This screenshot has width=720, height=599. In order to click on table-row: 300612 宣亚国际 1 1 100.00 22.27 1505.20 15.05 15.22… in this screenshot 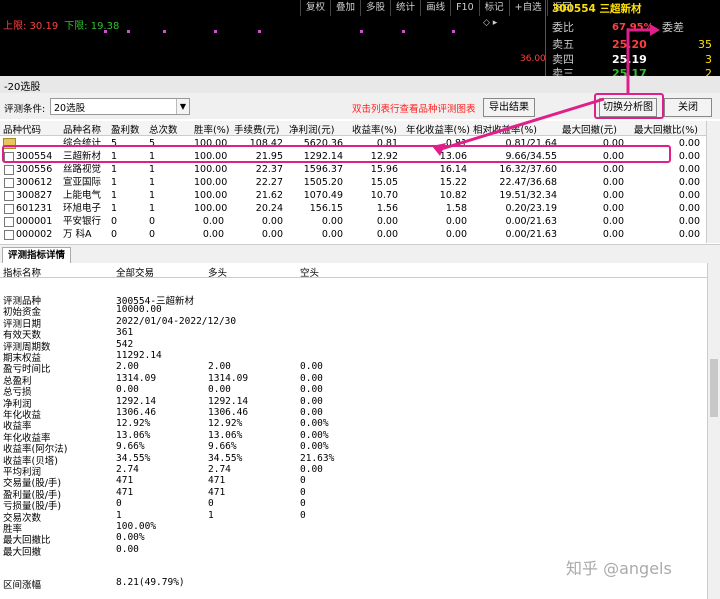, I will do `click(360, 182)`.